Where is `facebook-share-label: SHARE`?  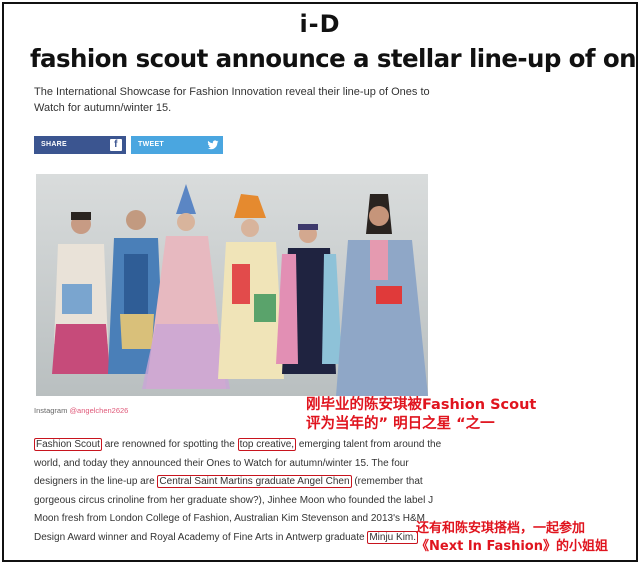
facebook-share-label: SHARE is located at coordinates (54, 144).